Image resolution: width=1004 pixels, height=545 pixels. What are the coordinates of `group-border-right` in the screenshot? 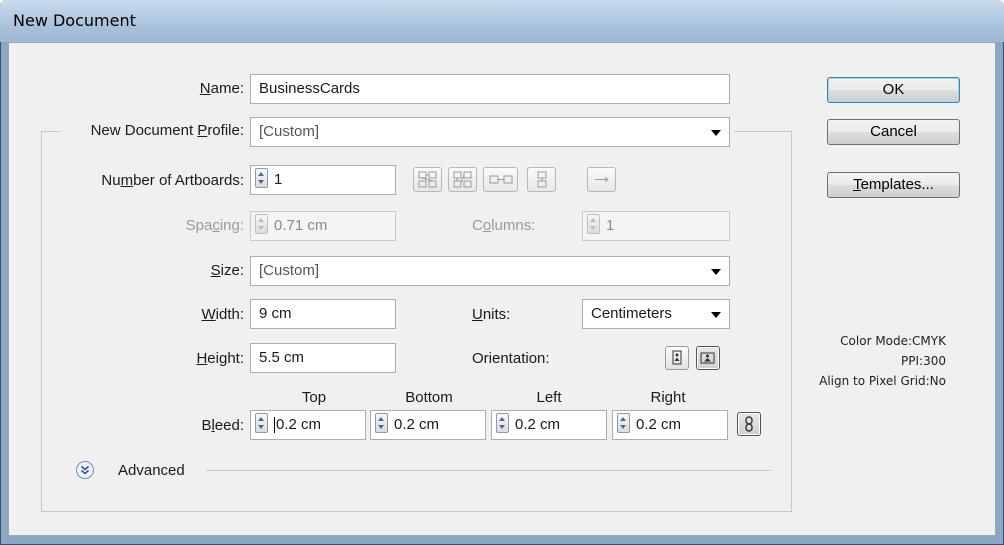 It's located at (791, 321).